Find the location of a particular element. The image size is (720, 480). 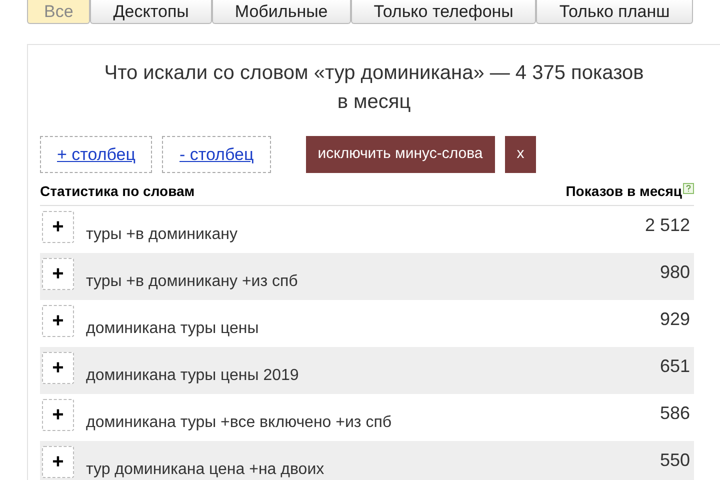

column-header: Статистика по словам is located at coordinates (117, 191).